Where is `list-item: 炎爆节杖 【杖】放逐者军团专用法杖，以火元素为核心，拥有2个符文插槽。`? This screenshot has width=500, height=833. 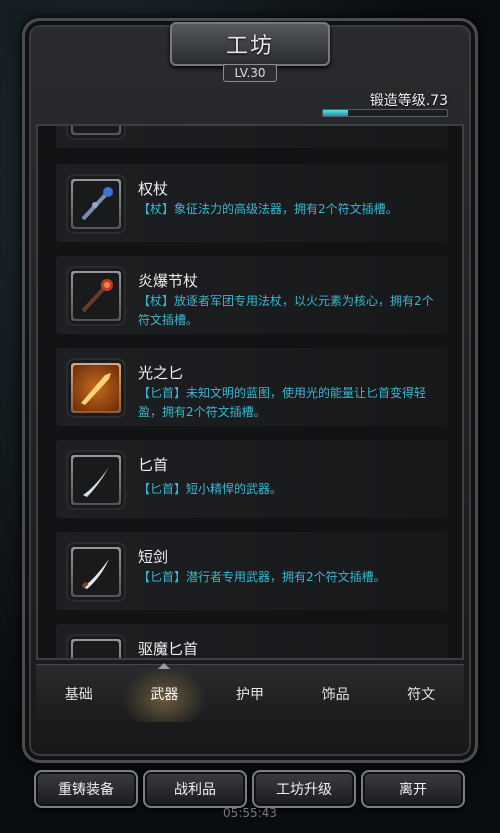
list-item: 炎爆节杖 【杖】放逐者军团专用法杖，以火元素为核心，拥有2个符文插槽。 is located at coordinates (252, 295).